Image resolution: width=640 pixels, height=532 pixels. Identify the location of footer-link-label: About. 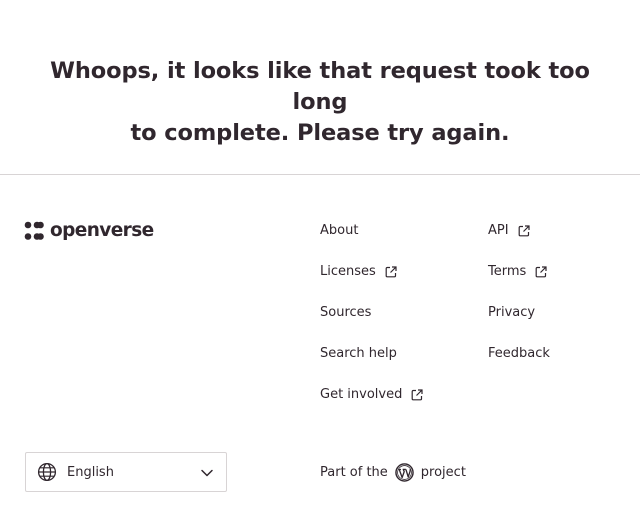
(339, 230).